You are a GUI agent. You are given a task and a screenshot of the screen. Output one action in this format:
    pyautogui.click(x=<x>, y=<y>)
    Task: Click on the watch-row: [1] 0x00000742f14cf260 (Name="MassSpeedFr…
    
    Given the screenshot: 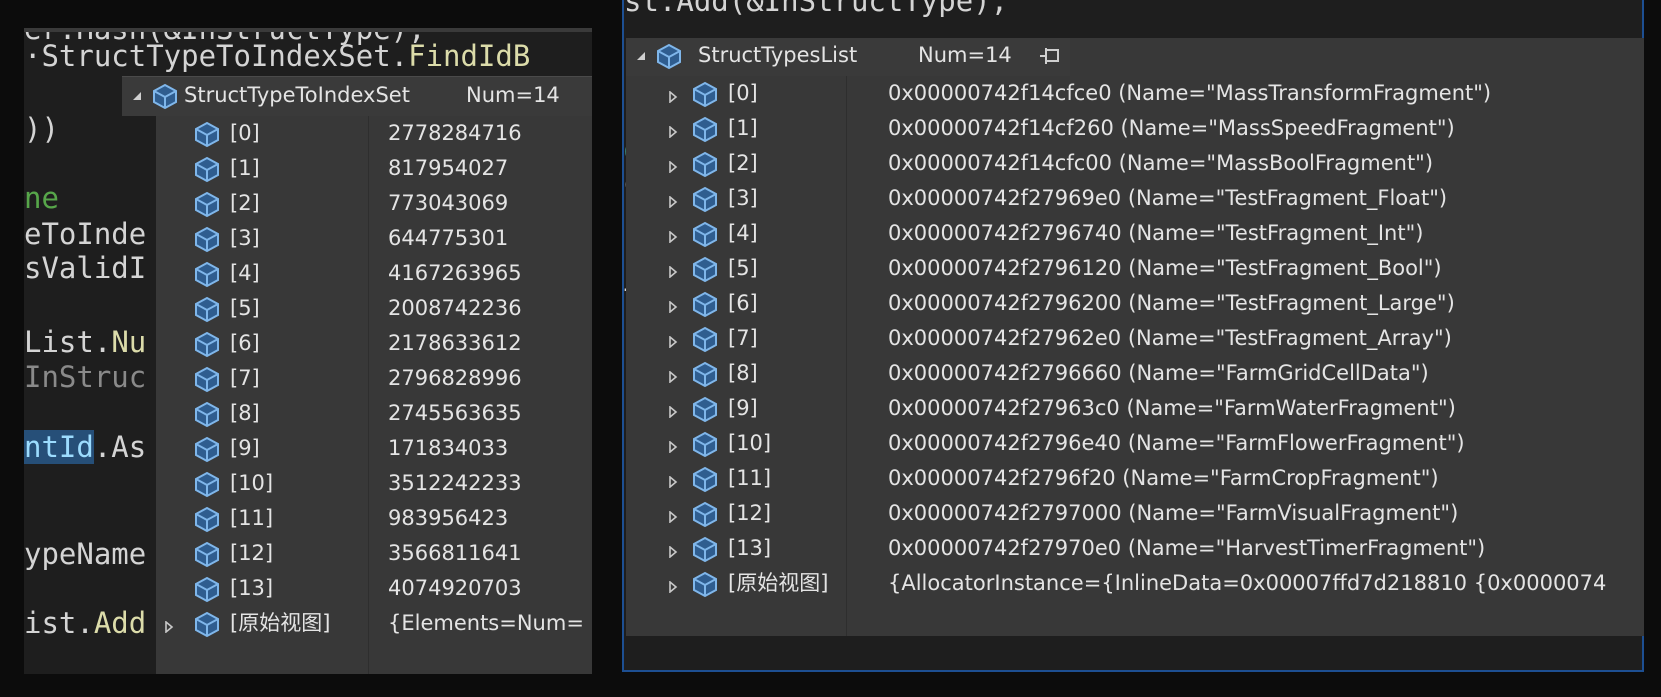 What is the action you would take?
    pyautogui.click(x=1152, y=129)
    